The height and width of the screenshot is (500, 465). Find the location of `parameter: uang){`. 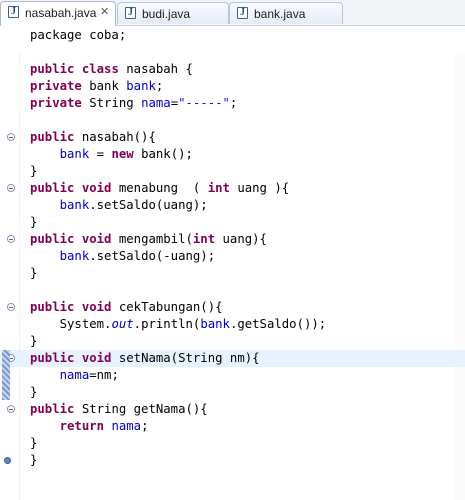

parameter: uang){ is located at coordinates (244, 239).